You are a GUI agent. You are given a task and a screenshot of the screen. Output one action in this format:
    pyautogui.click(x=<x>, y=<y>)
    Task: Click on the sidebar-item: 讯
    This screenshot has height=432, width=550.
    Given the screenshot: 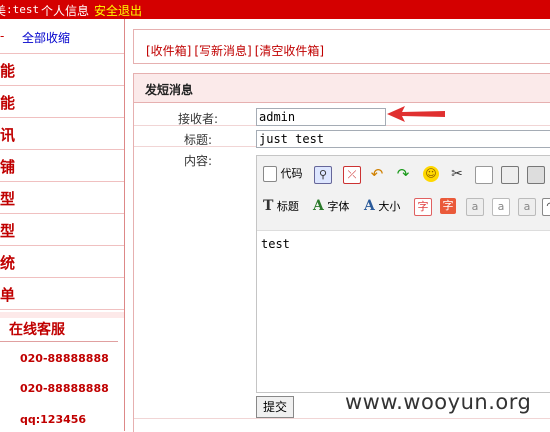 What is the action you would take?
    pyautogui.click(x=62, y=134)
    